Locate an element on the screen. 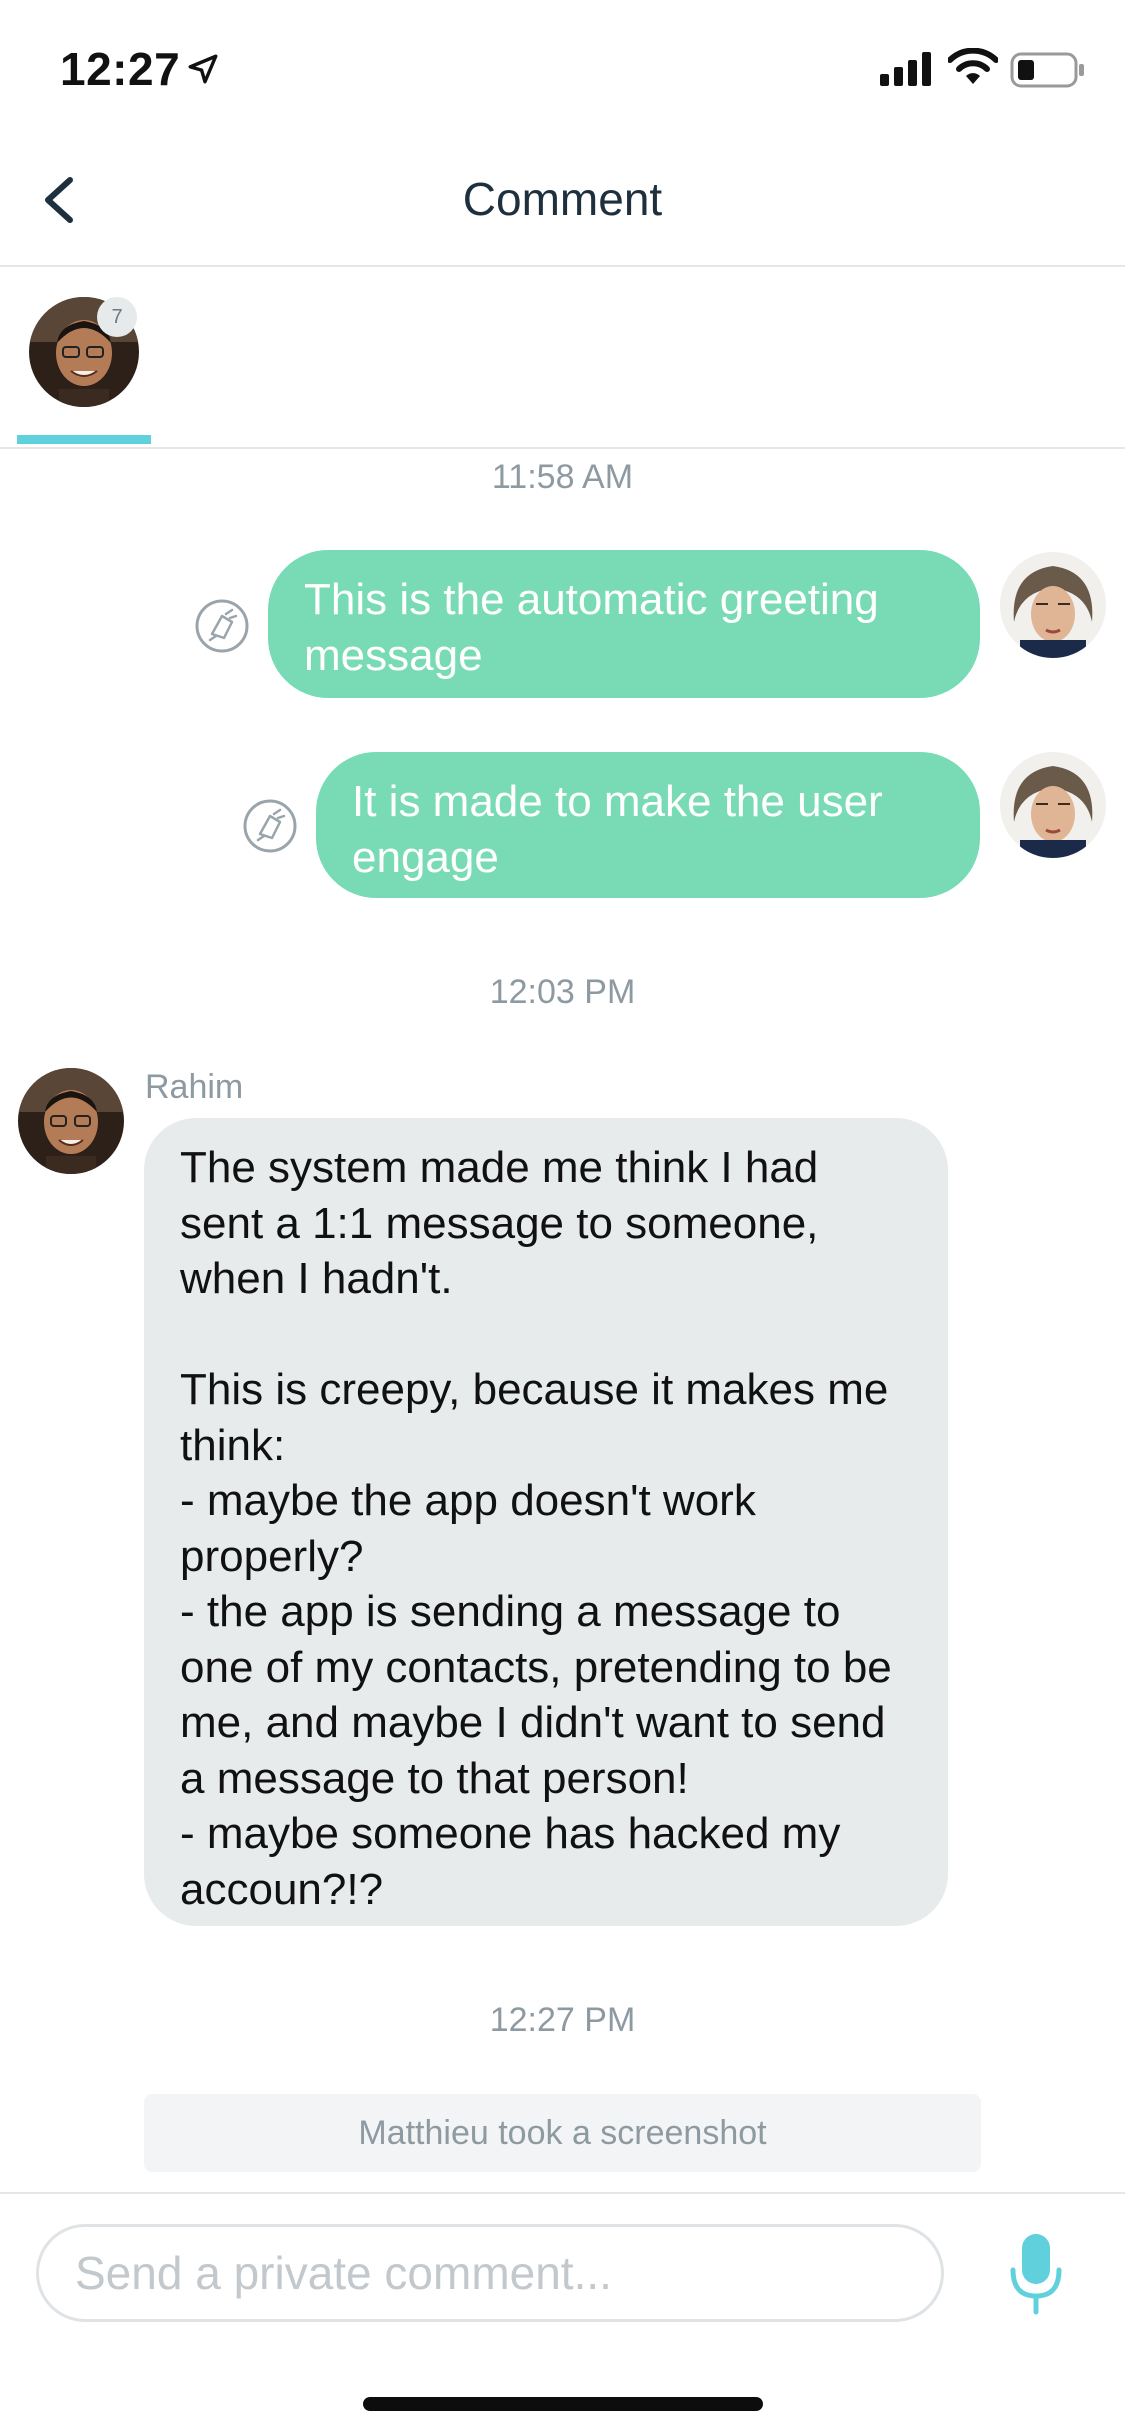 The width and height of the screenshot is (1125, 2436). comment-composer is located at coordinates (562, 2314).